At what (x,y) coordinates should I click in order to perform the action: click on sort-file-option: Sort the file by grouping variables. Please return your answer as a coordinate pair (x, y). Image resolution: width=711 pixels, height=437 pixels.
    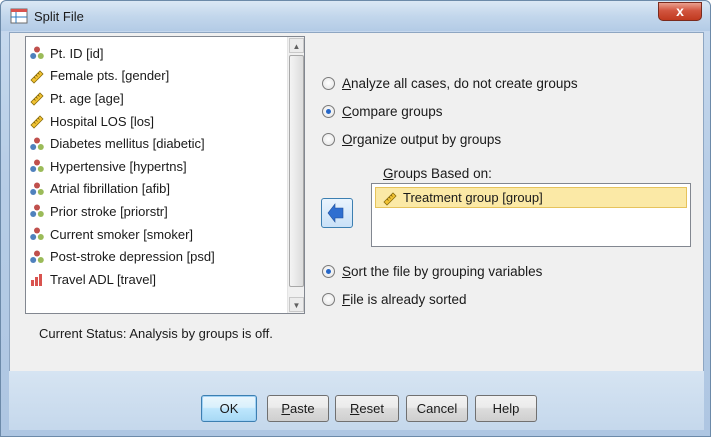
    Looking at the image, I should click on (432, 271).